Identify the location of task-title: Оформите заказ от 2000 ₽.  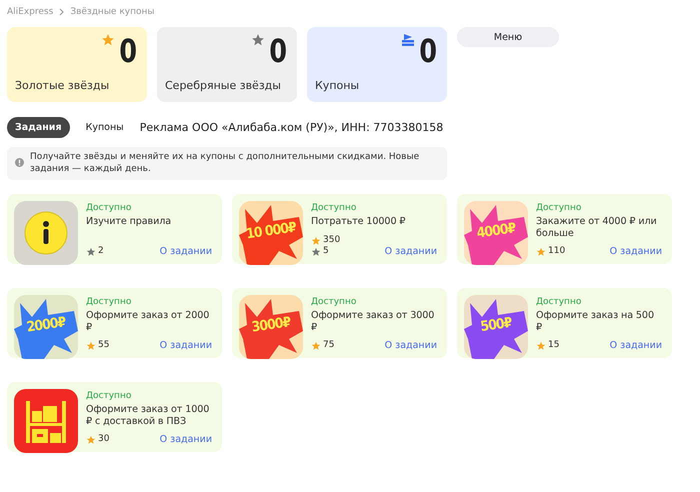
(148, 322).